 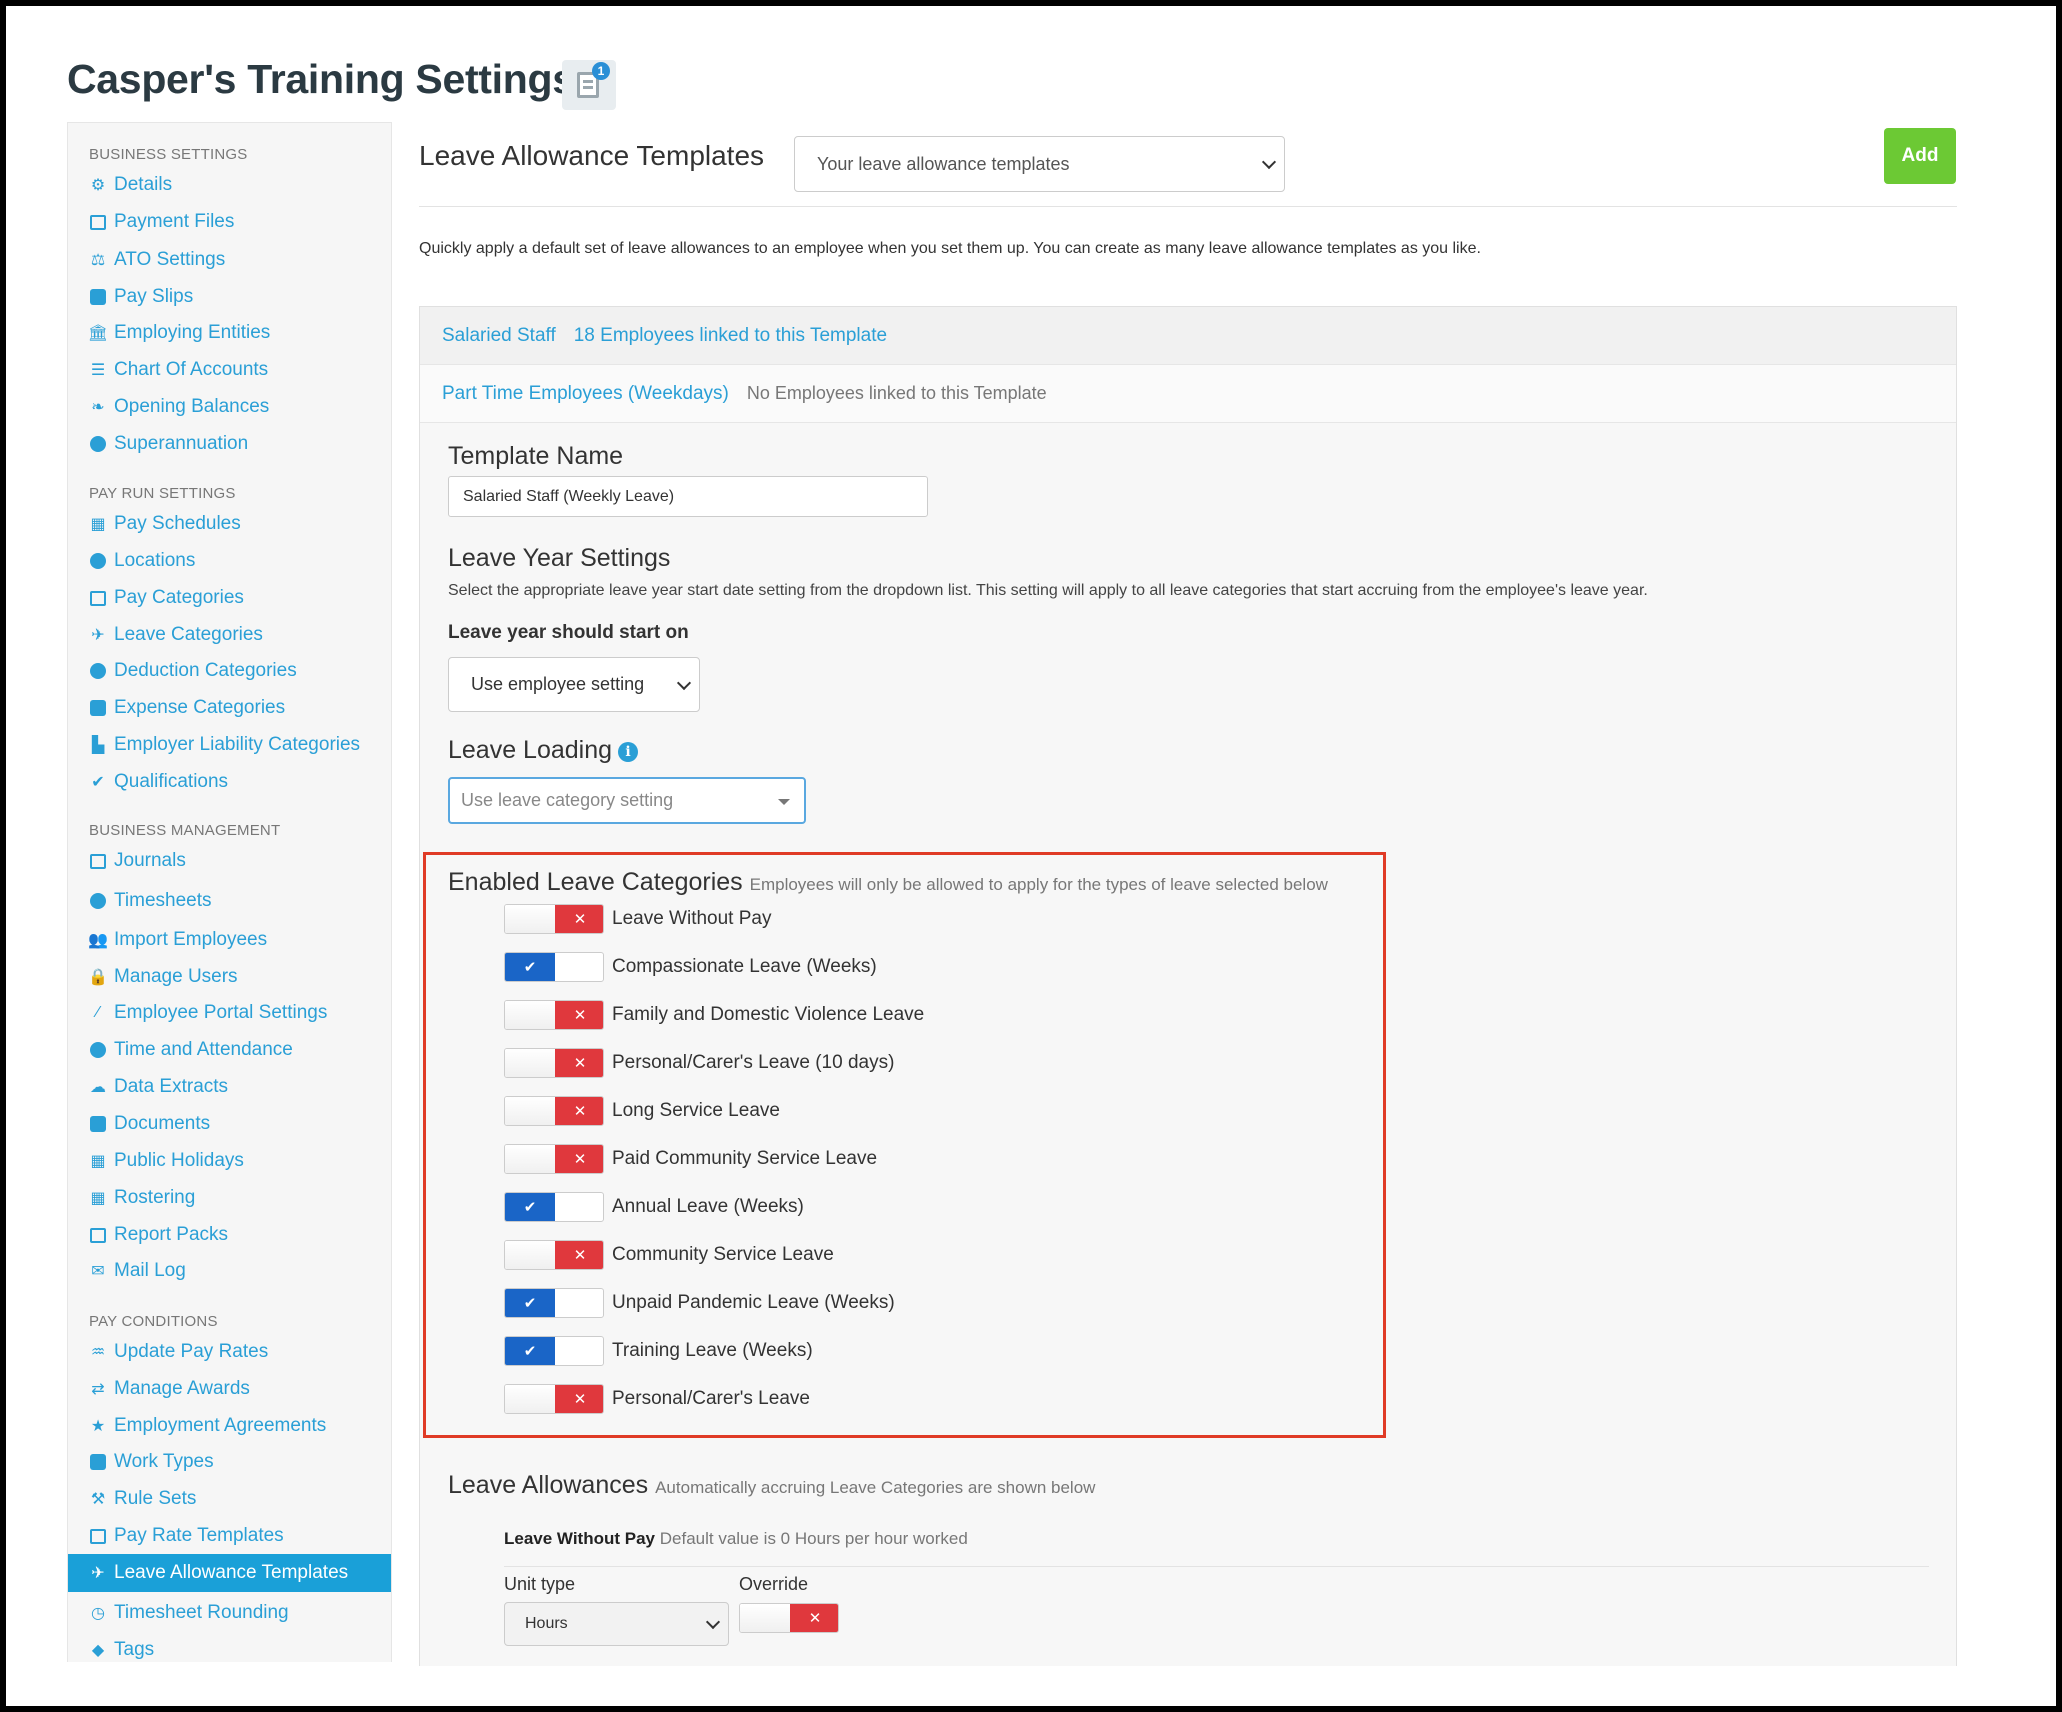 I want to click on category-toggle-row: ✕ Family and Domestic Violence Leave, so click(x=714, y=1015).